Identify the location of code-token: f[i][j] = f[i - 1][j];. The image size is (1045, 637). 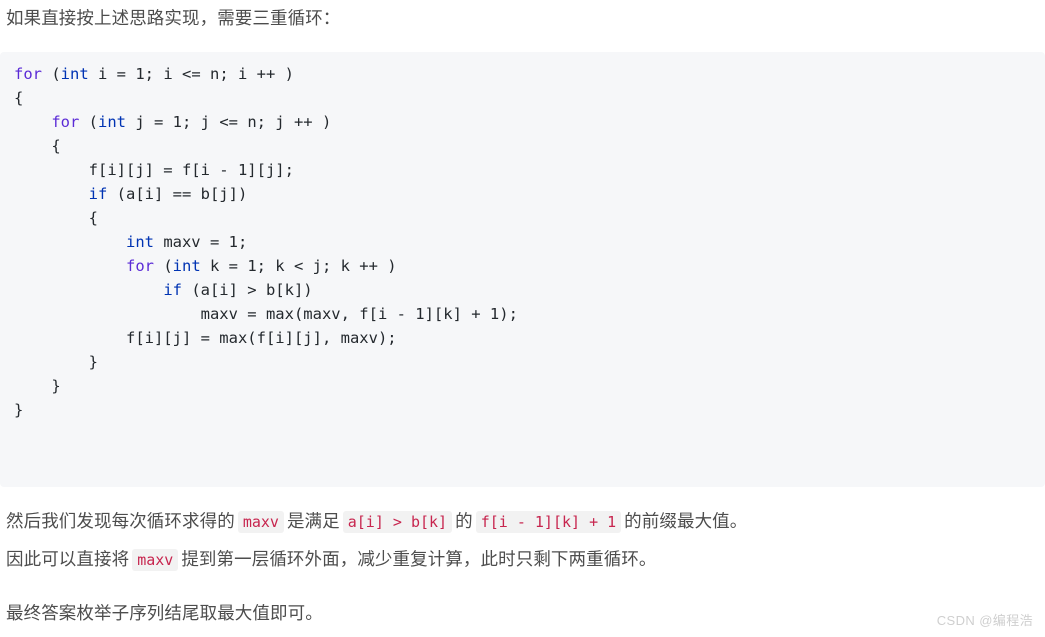
(154, 170).